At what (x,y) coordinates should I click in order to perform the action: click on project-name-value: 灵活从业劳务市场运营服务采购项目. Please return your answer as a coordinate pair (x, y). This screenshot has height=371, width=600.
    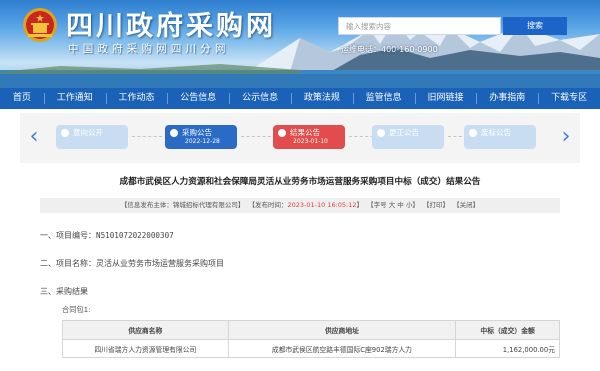
    Looking at the image, I should click on (160, 263).